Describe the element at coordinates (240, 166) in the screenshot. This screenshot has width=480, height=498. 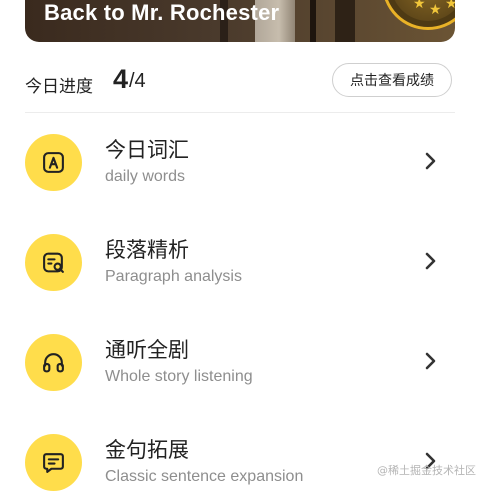
I see `module-item-daily-words: 今日词汇 daily words` at that location.